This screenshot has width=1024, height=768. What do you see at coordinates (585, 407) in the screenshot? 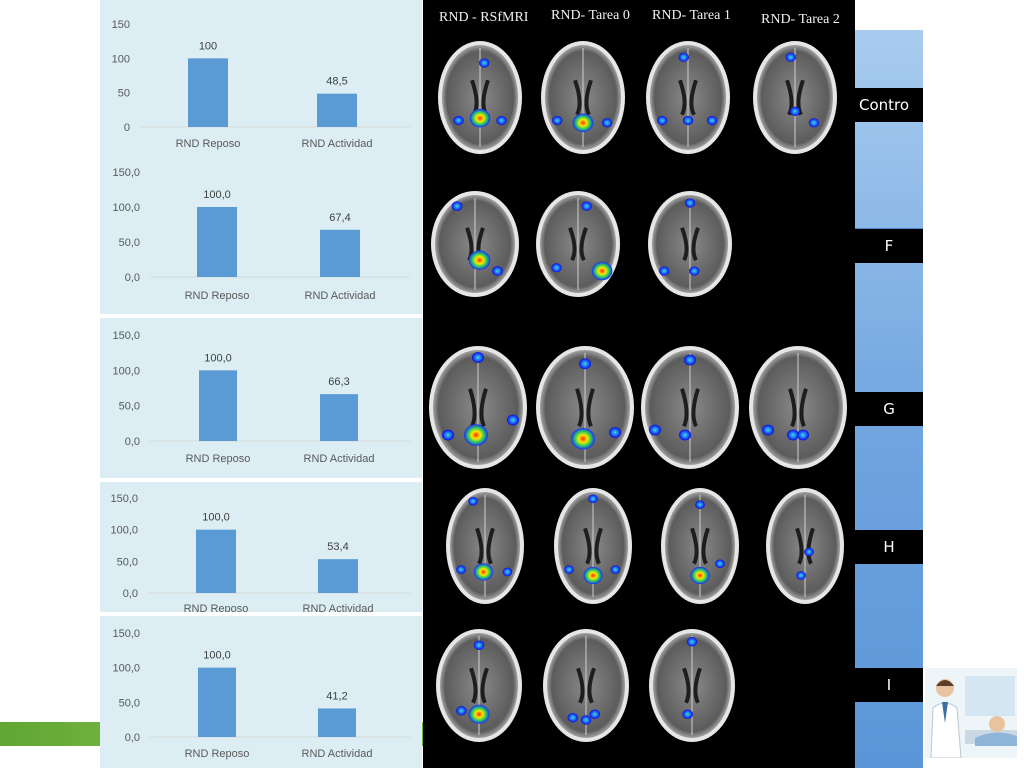
I see `brain-slice-r3-c2` at bounding box center [585, 407].